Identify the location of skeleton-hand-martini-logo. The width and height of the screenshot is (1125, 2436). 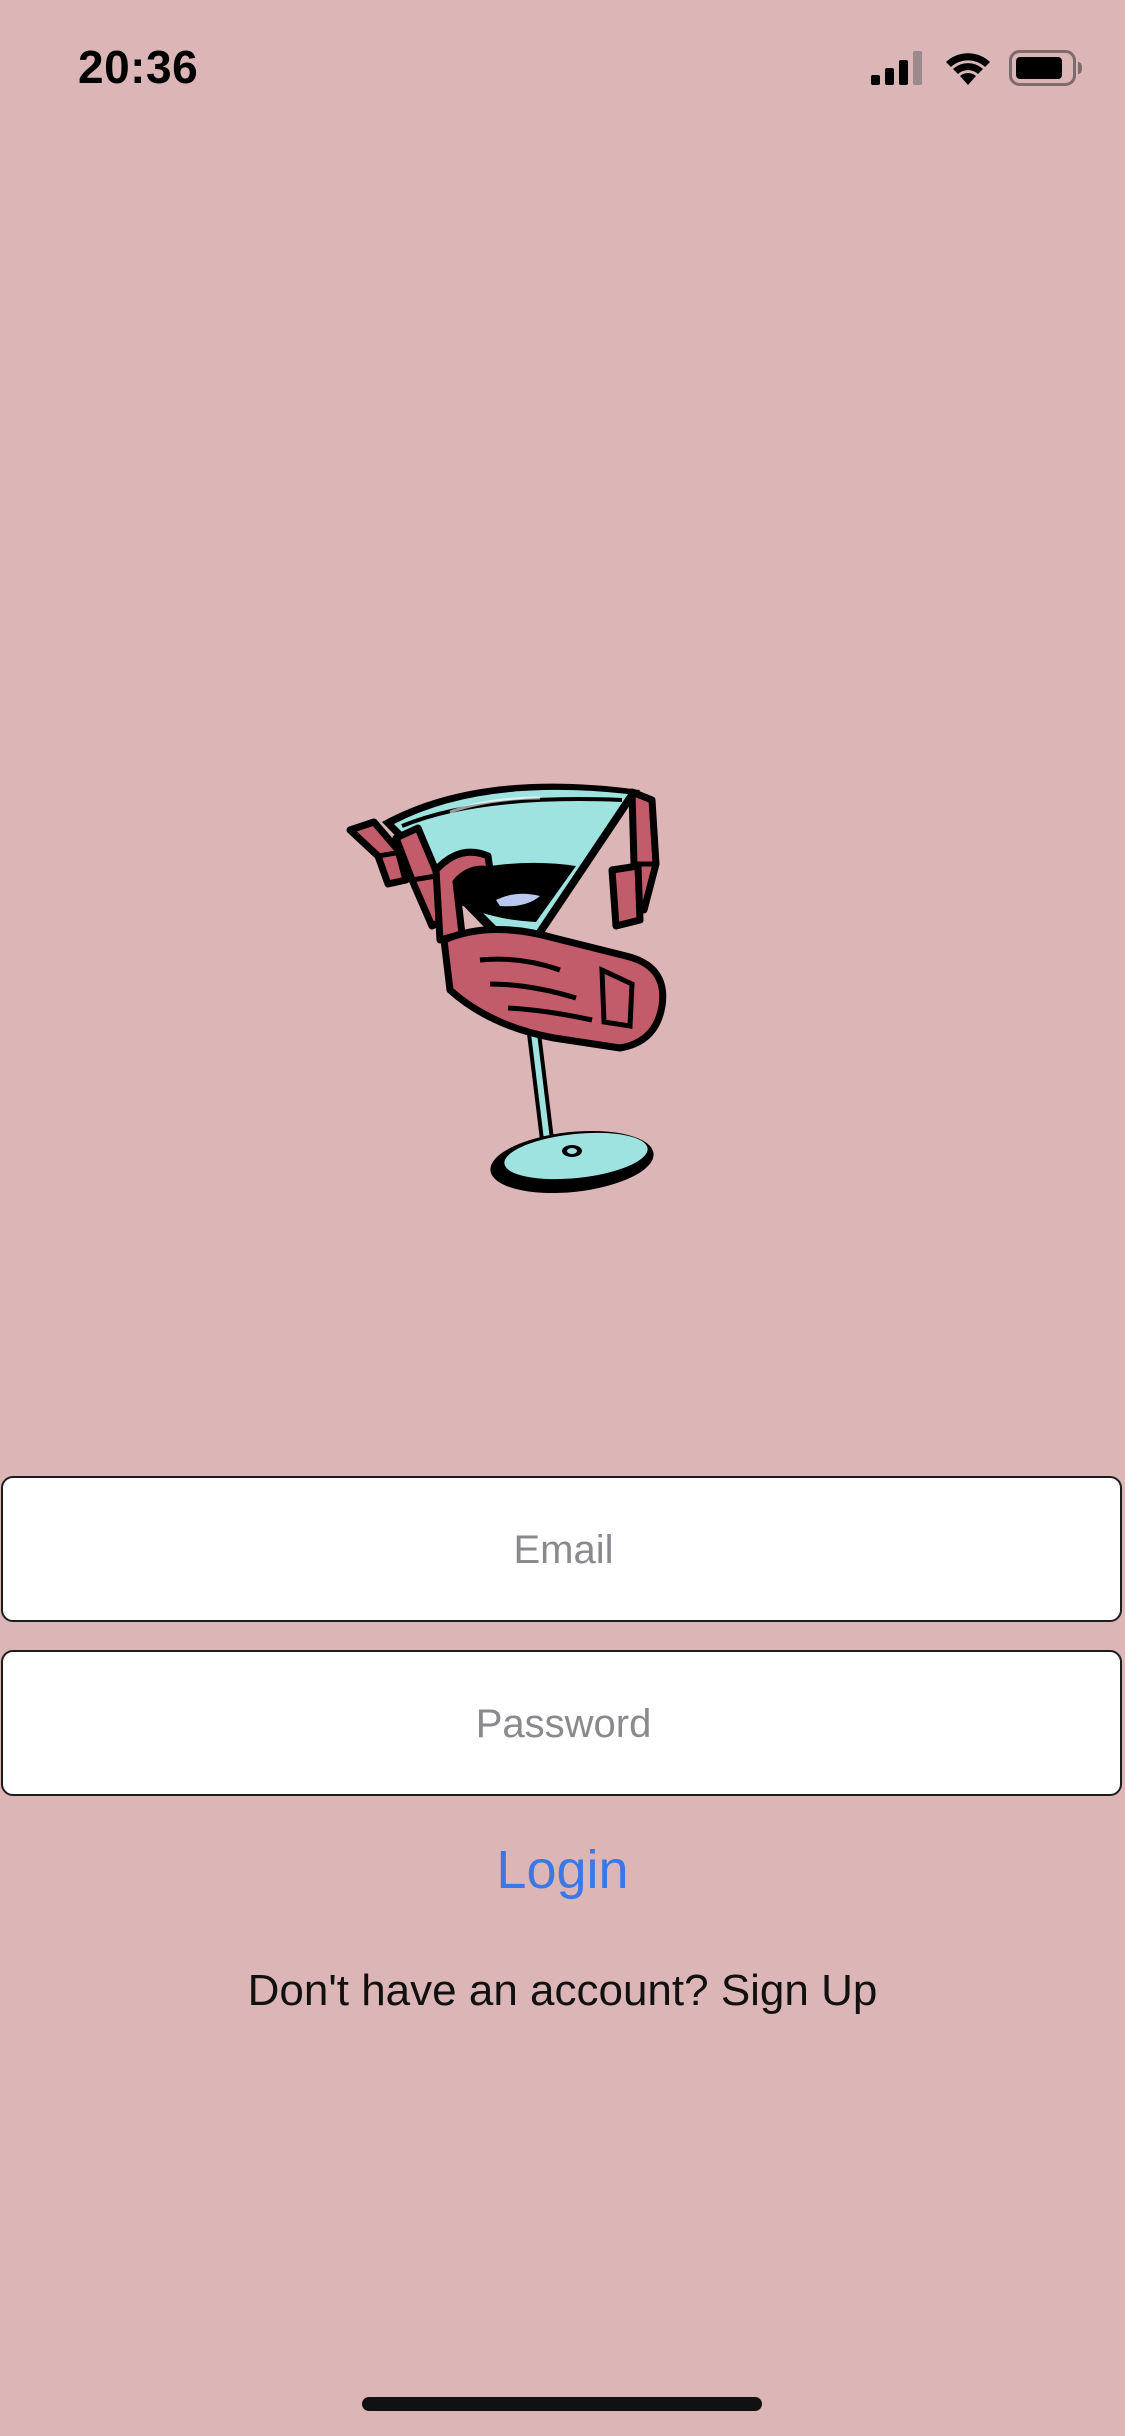
(510, 990).